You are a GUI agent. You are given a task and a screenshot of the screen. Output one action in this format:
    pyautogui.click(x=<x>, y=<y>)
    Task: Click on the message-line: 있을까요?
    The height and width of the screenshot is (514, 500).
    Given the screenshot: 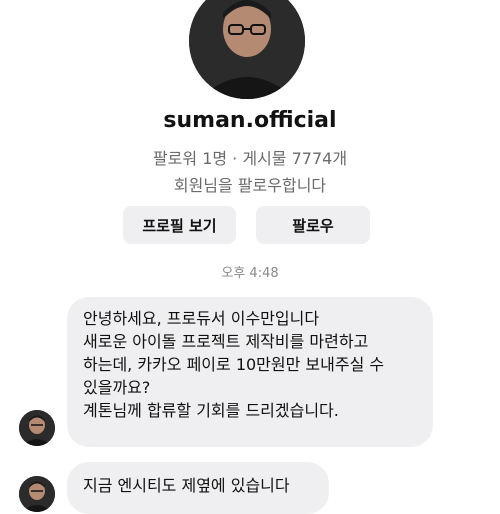 What is the action you would take?
    pyautogui.click(x=117, y=387)
    